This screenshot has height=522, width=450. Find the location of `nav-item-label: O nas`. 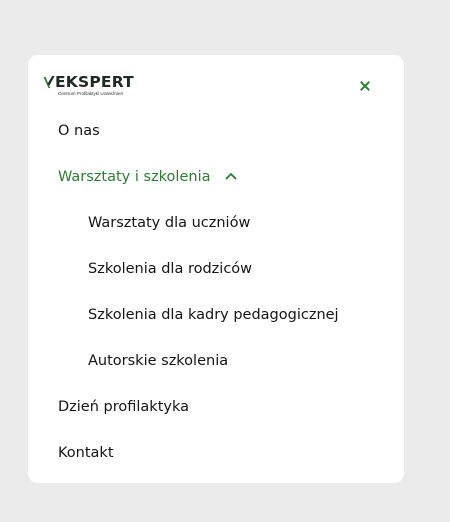

nav-item-label: O nas is located at coordinates (79, 131).